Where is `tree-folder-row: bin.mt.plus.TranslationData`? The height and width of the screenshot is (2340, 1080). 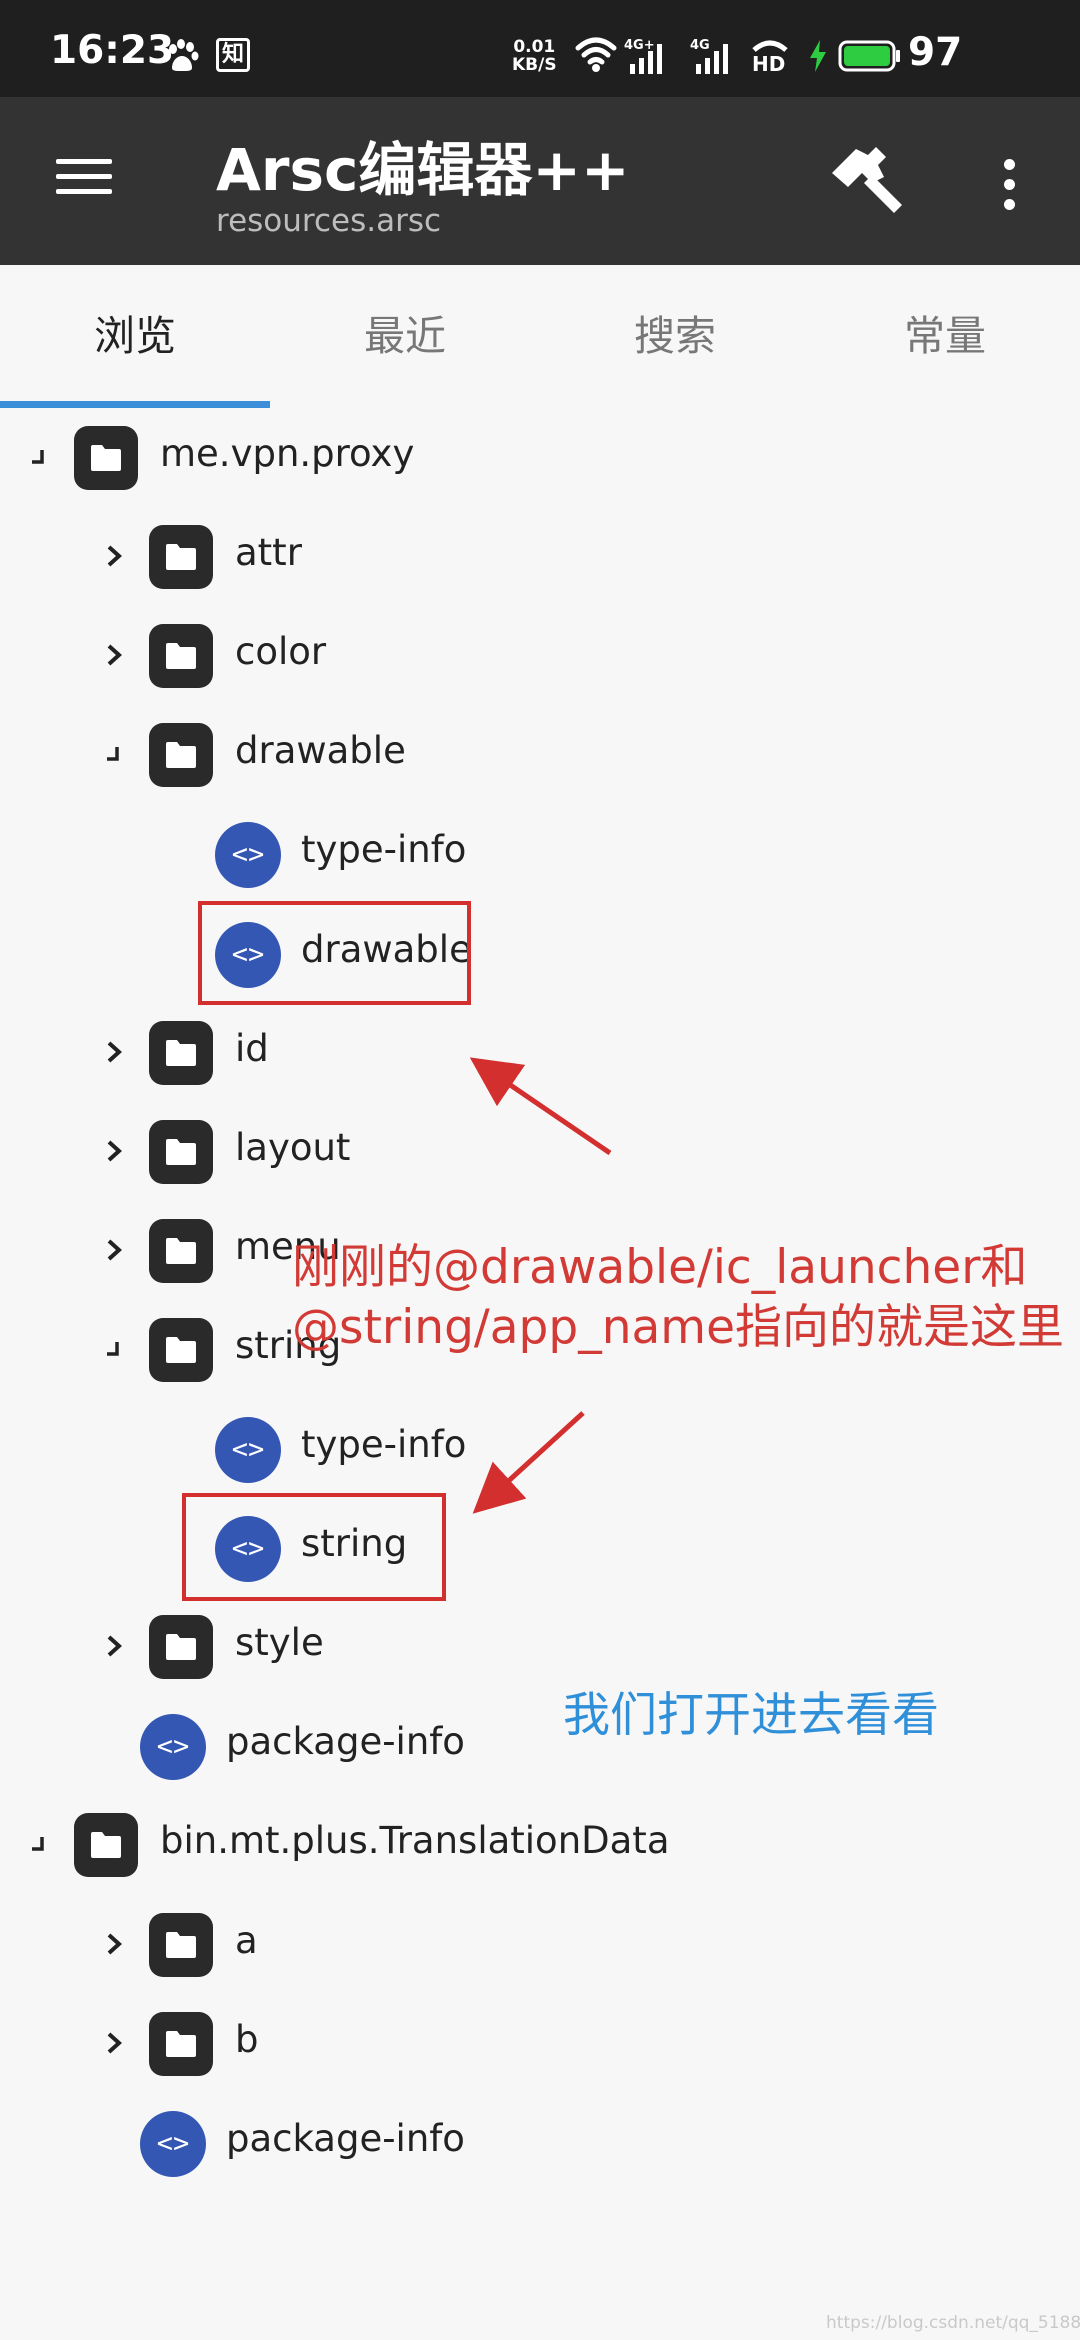 tree-folder-row: bin.mt.plus.TranslationData is located at coordinates (540, 1846).